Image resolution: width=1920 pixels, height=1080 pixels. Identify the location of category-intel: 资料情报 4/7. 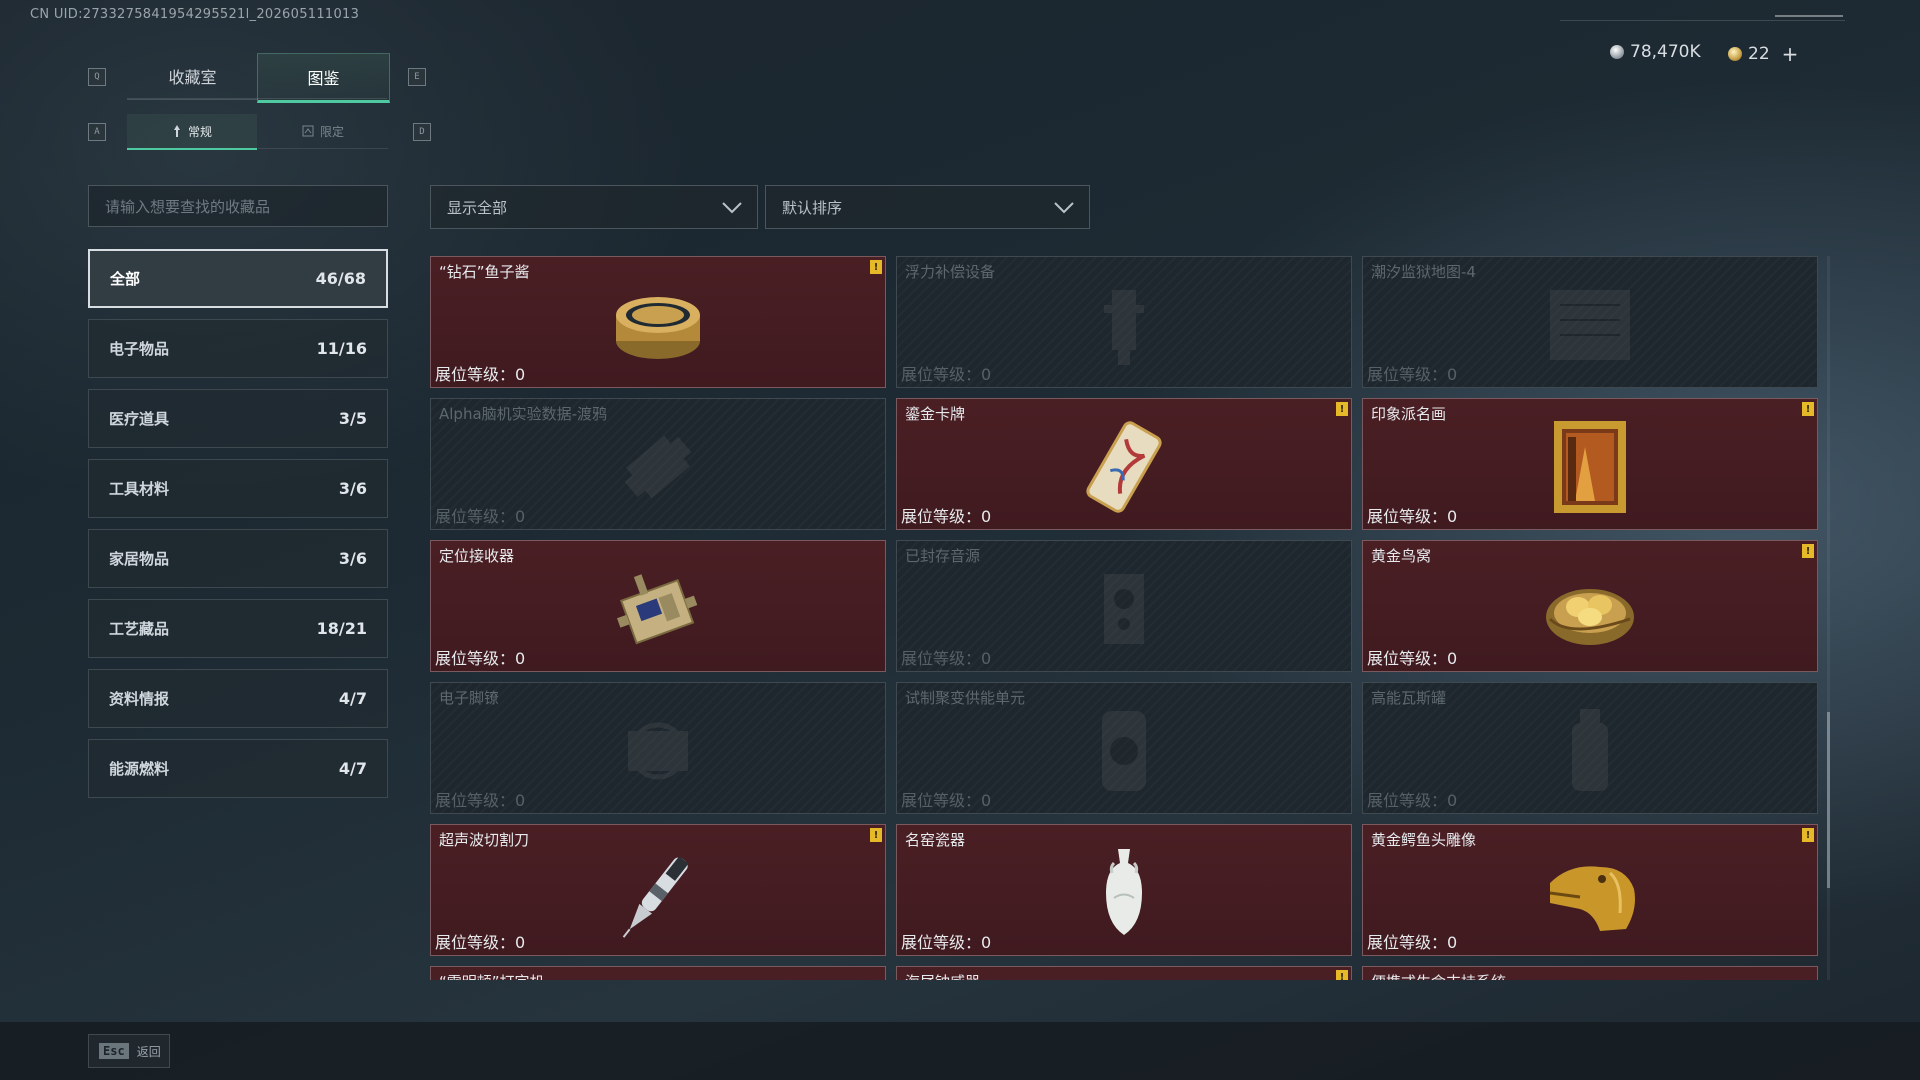
(238, 698).